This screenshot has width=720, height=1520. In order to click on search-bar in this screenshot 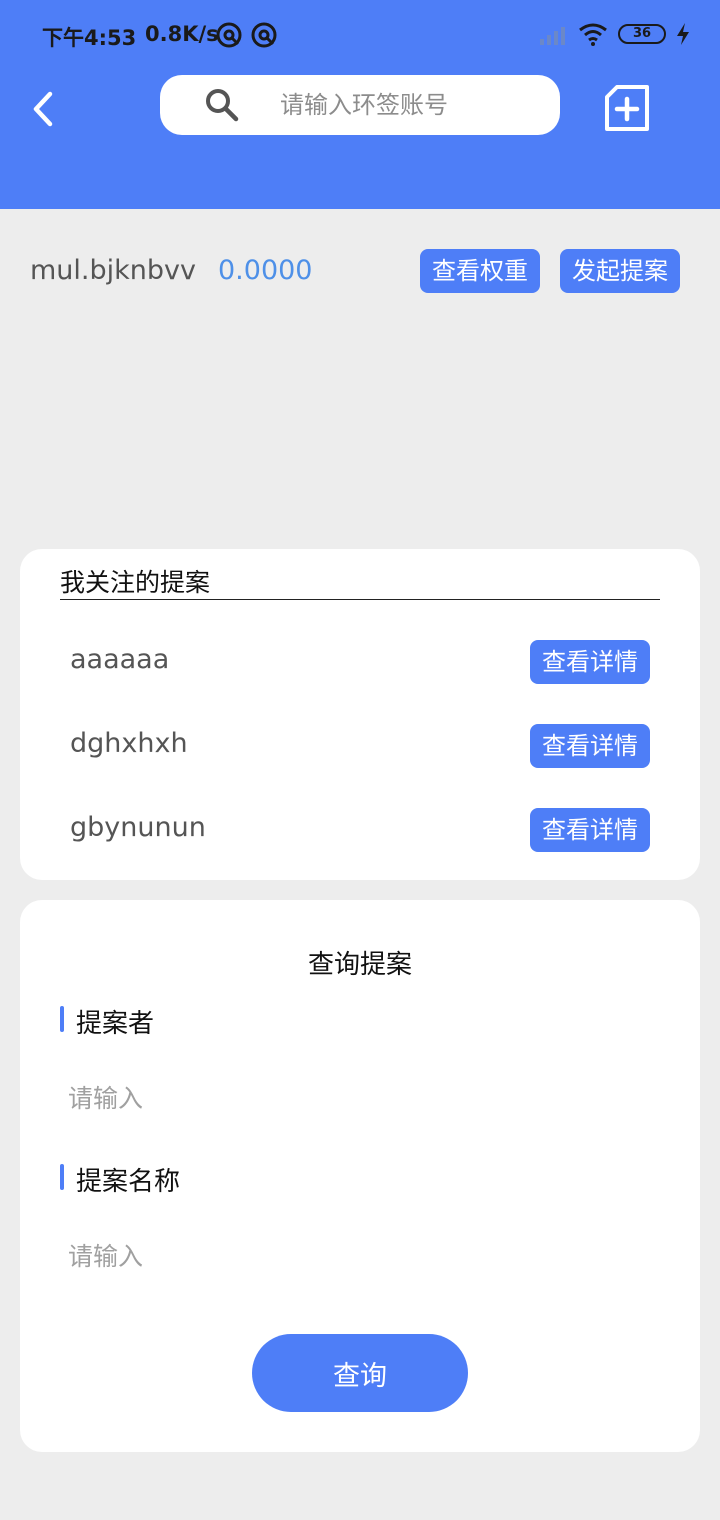, I will do `click(360, 105)`.